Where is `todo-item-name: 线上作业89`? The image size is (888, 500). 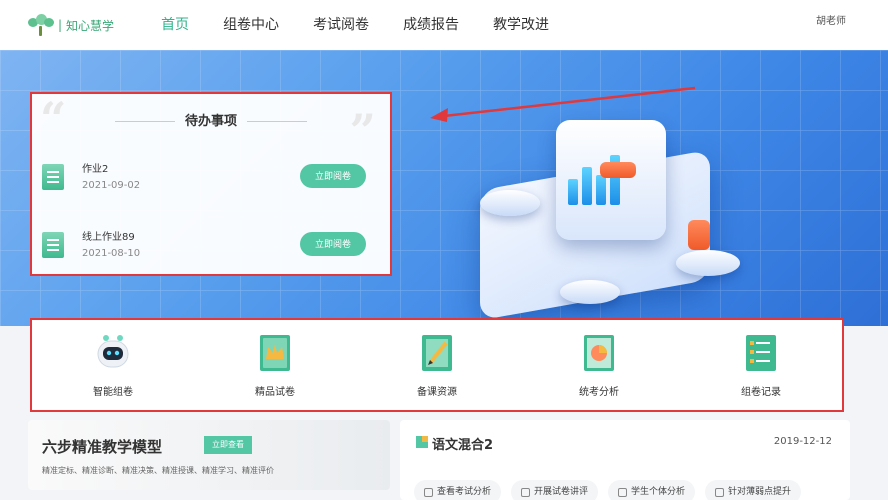 todo-item-name: 线上作业89 is located at coordinates (108, 237).